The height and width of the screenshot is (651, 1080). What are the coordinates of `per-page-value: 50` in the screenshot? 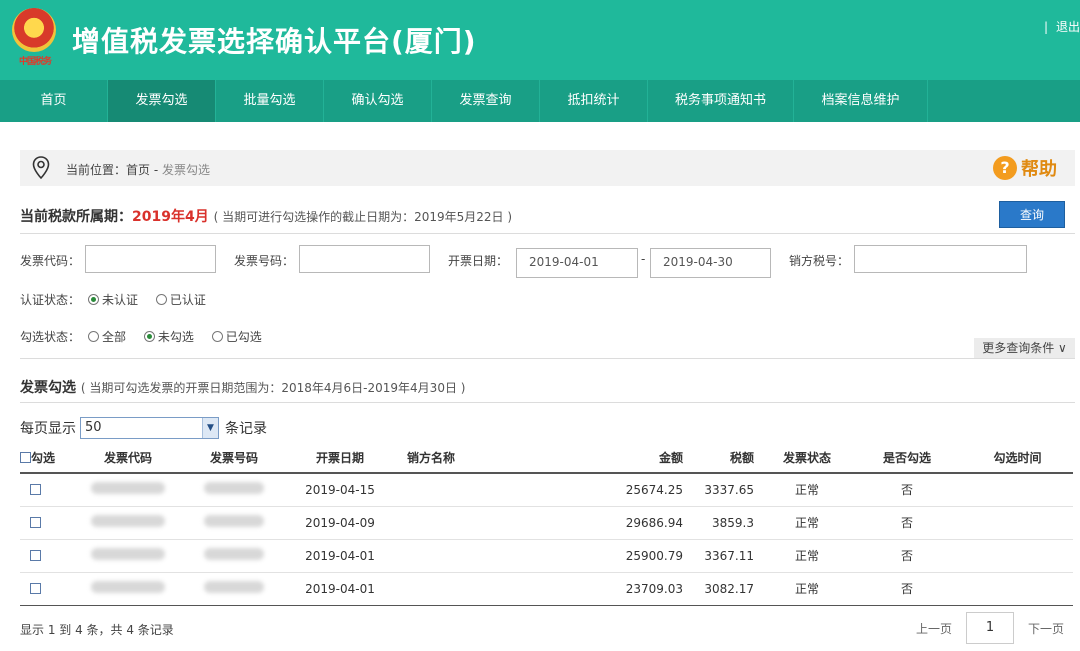 It's located at (93, 427).